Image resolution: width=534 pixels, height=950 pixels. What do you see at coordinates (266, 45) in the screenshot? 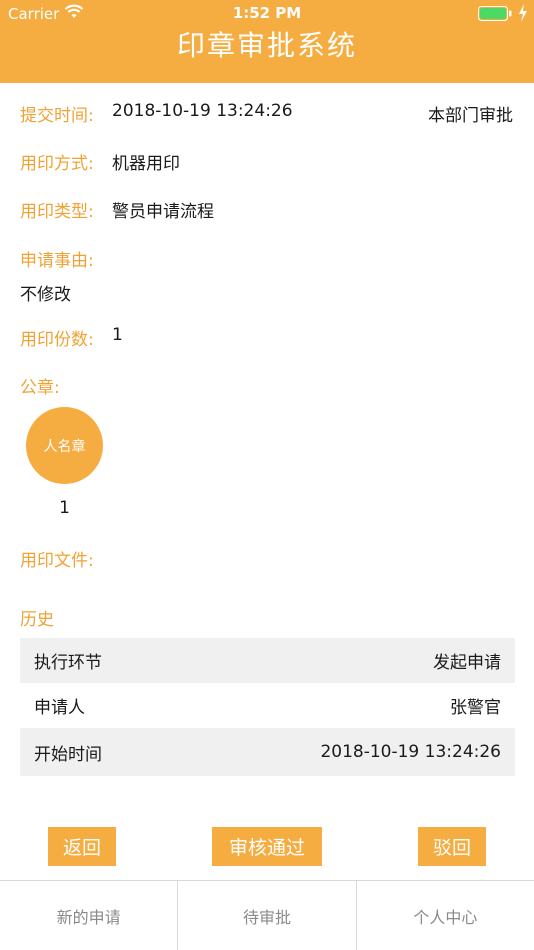
I see `page-title: 印章审批系统` at bounding box center [266, 45].